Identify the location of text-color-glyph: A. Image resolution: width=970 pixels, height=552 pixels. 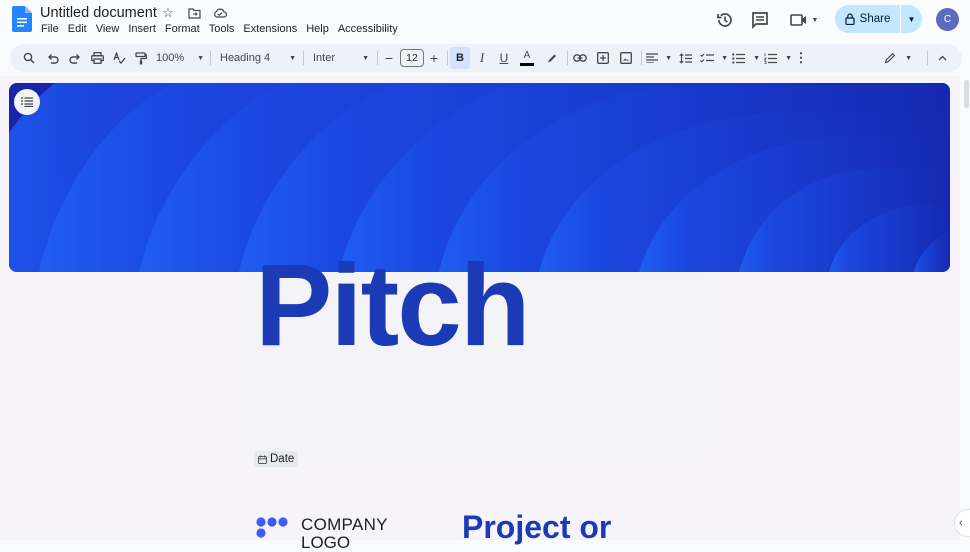
(527, 55).